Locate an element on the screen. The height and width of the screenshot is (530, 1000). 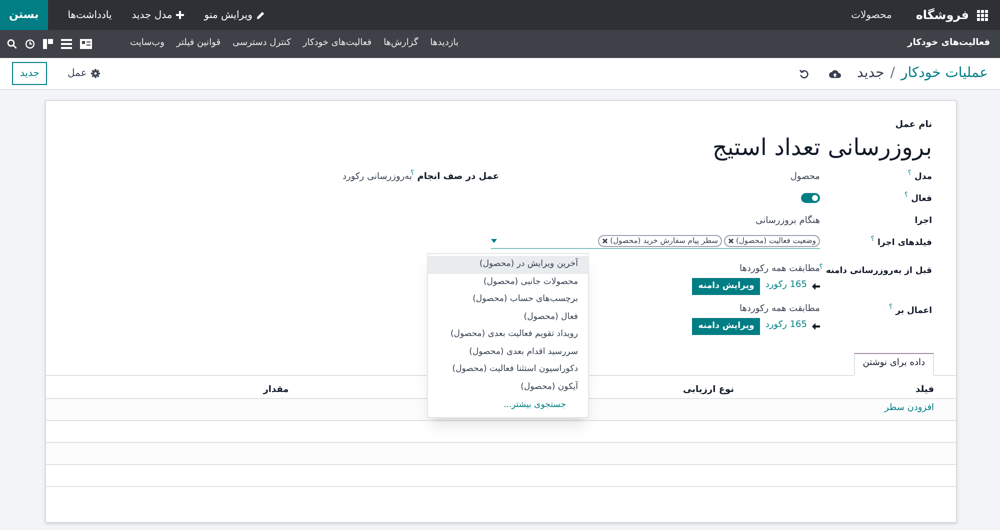
field-label: فیلدهای اجرا is located at coordinates (905, 243).